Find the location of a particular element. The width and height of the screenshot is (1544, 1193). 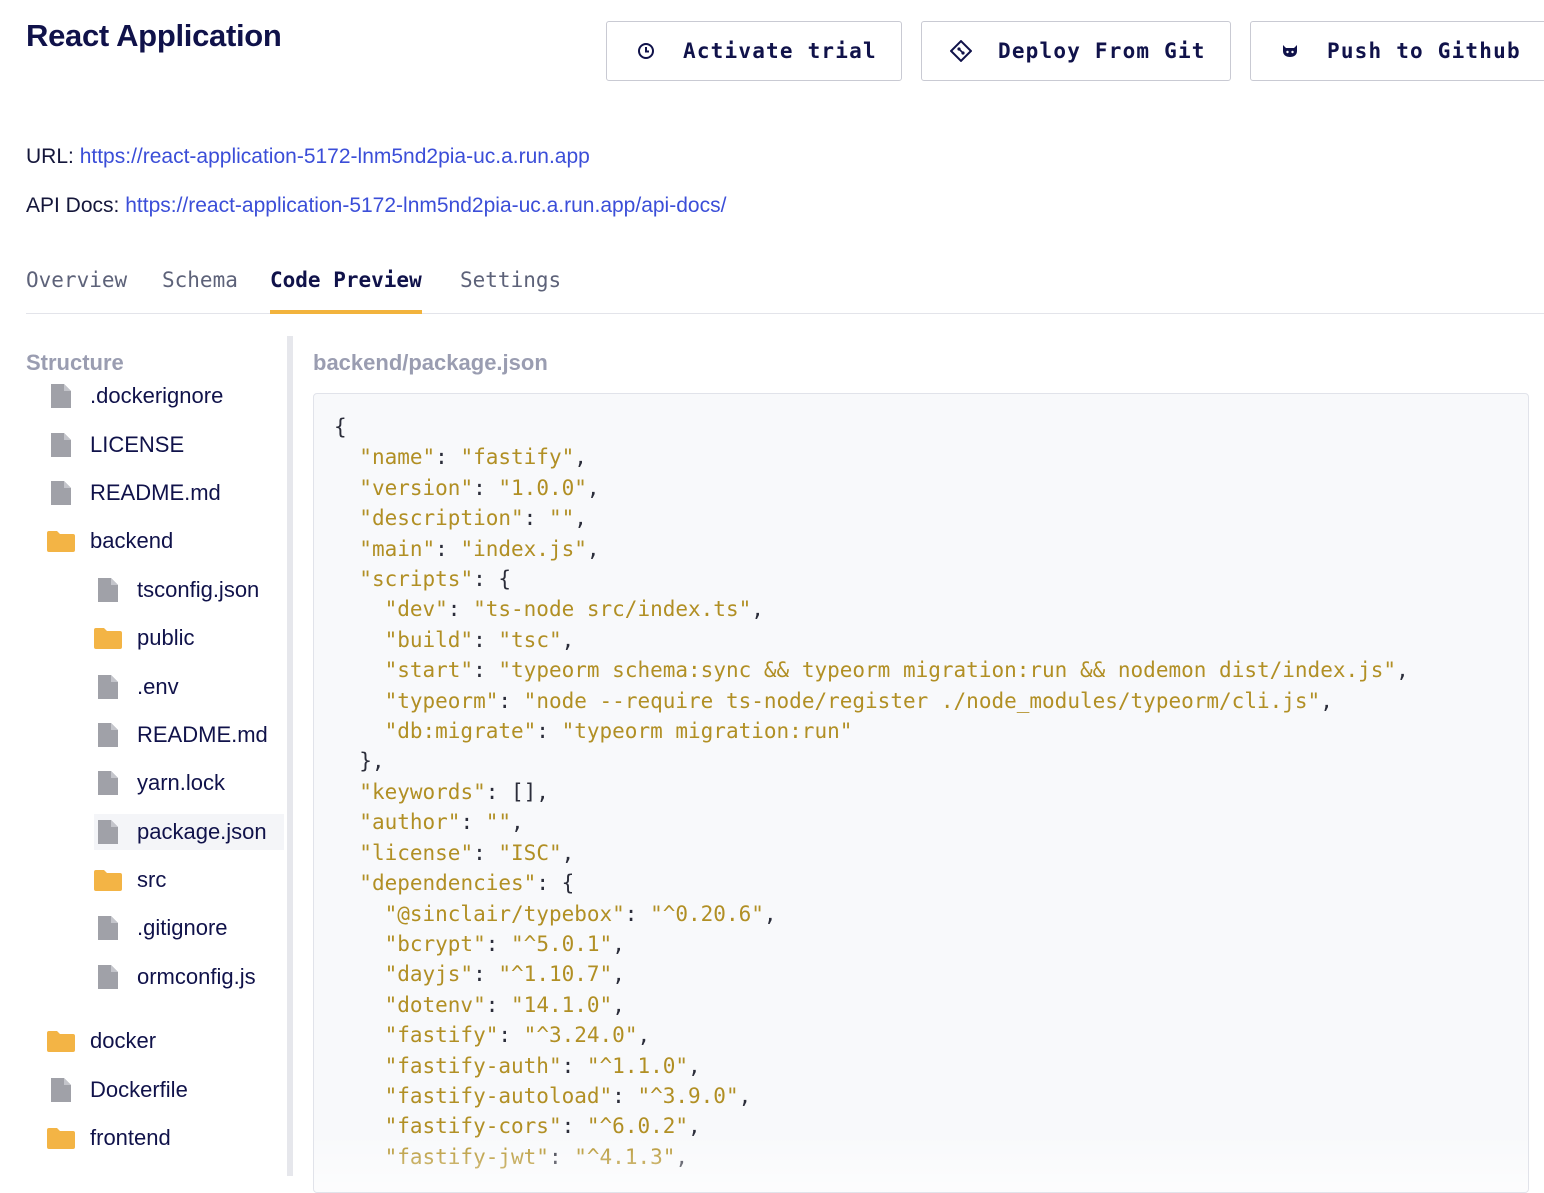

git-icon is located at coordinates (961, 51).